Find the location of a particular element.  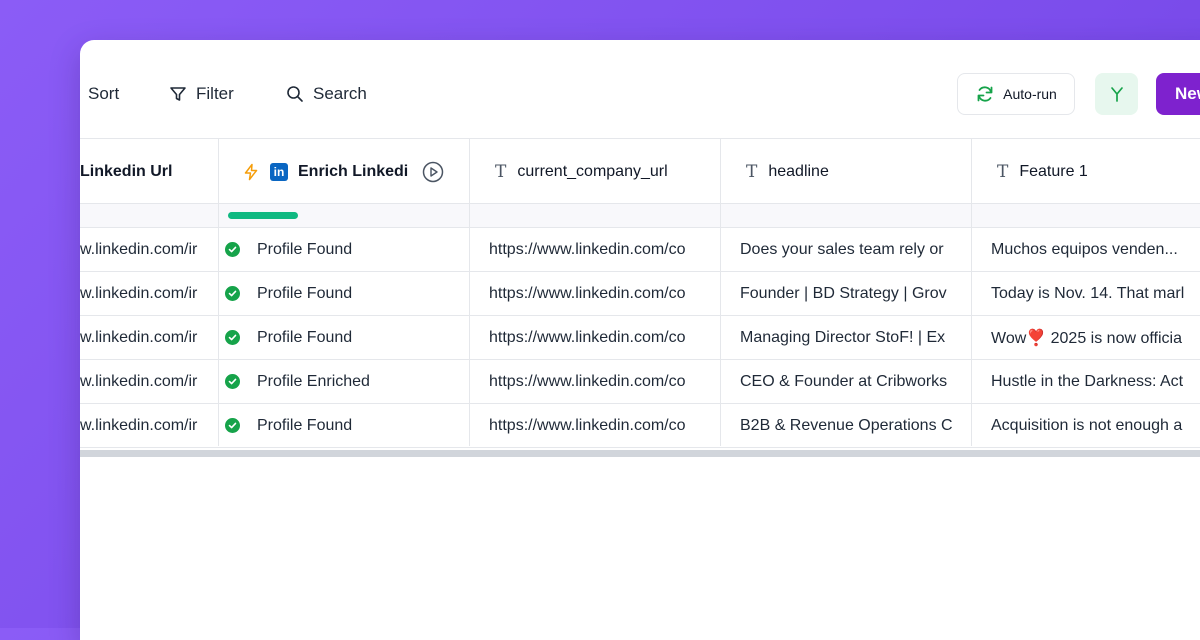

new-label: New is located at coordinates (1187, 93).